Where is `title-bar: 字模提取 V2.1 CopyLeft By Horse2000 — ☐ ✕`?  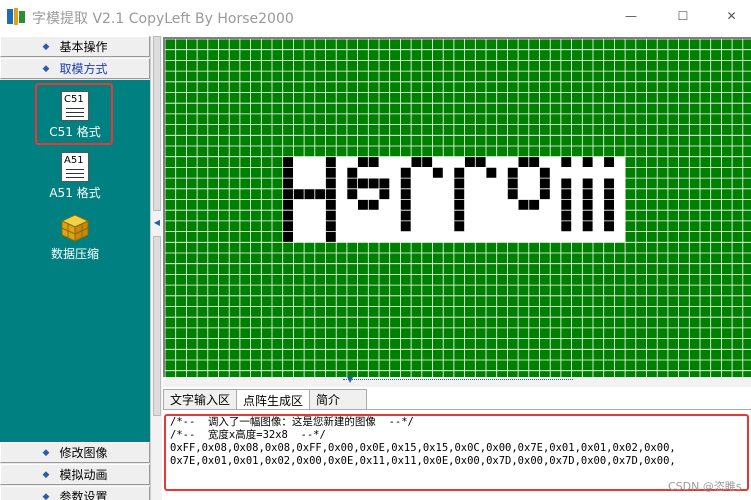
title-bar: 字模提取 V2.1 CopyLeft By Horse2000 — ☐ ✕ is located at coordinates (375, 17).